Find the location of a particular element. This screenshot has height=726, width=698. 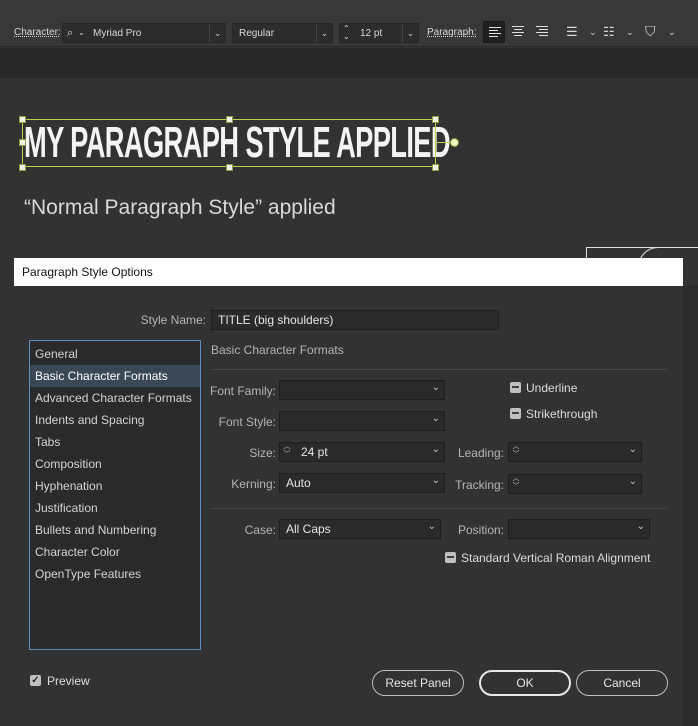

standard-vertical-roman-label: Standard Vertical Roman Alignment is located at coordinates (556, 558).